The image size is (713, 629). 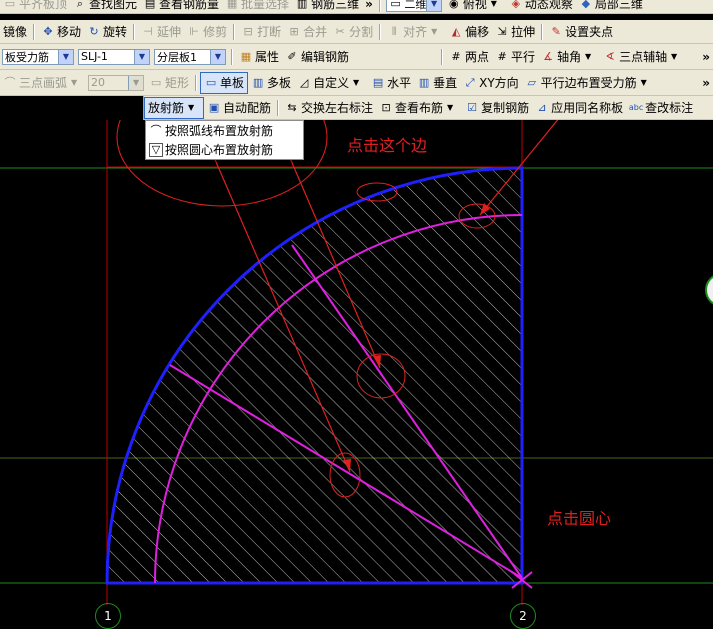 What do you see at coordinates (557, 81) in the screenshot?
I see `annotation-circle` at bounding box center [557, 81].